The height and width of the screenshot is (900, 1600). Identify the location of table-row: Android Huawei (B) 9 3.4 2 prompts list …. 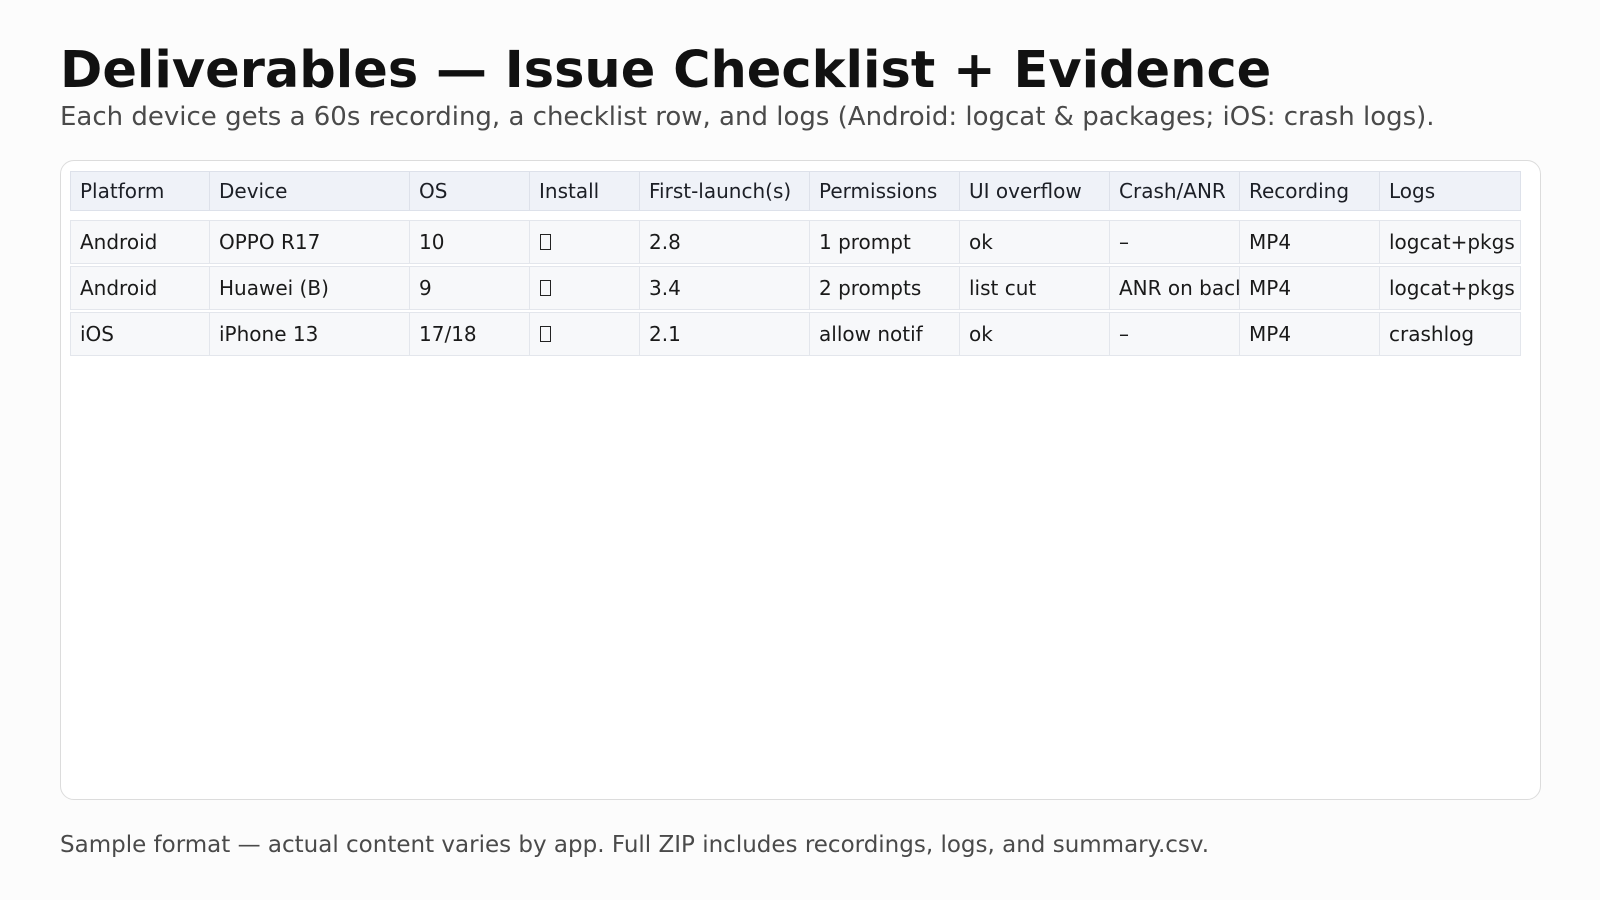
(795, 288).